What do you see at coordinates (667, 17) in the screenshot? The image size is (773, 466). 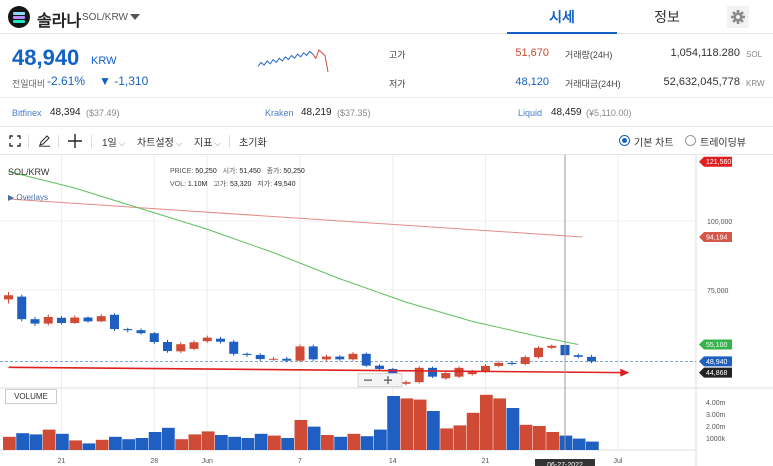 I see `tab-info: 정보` at bounding box center [667, 17].